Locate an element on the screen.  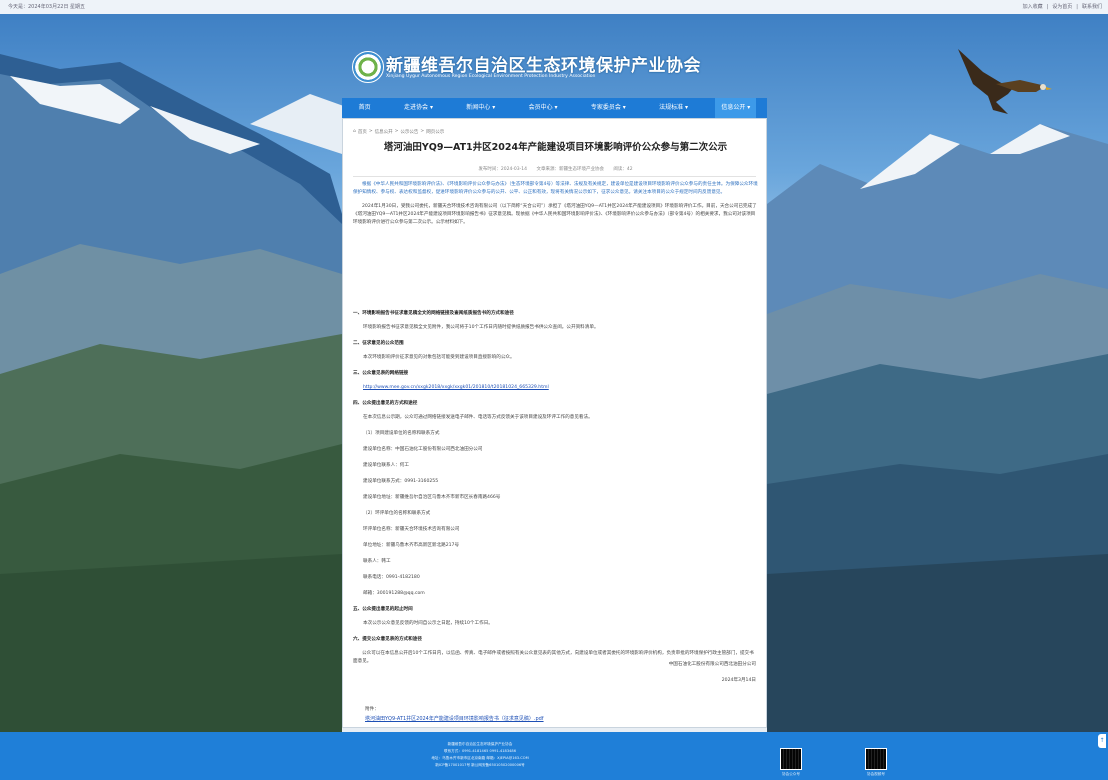
contact-1-title: （1）项目建设单位的名称和联系方式 is located at coordinates (401, 433).